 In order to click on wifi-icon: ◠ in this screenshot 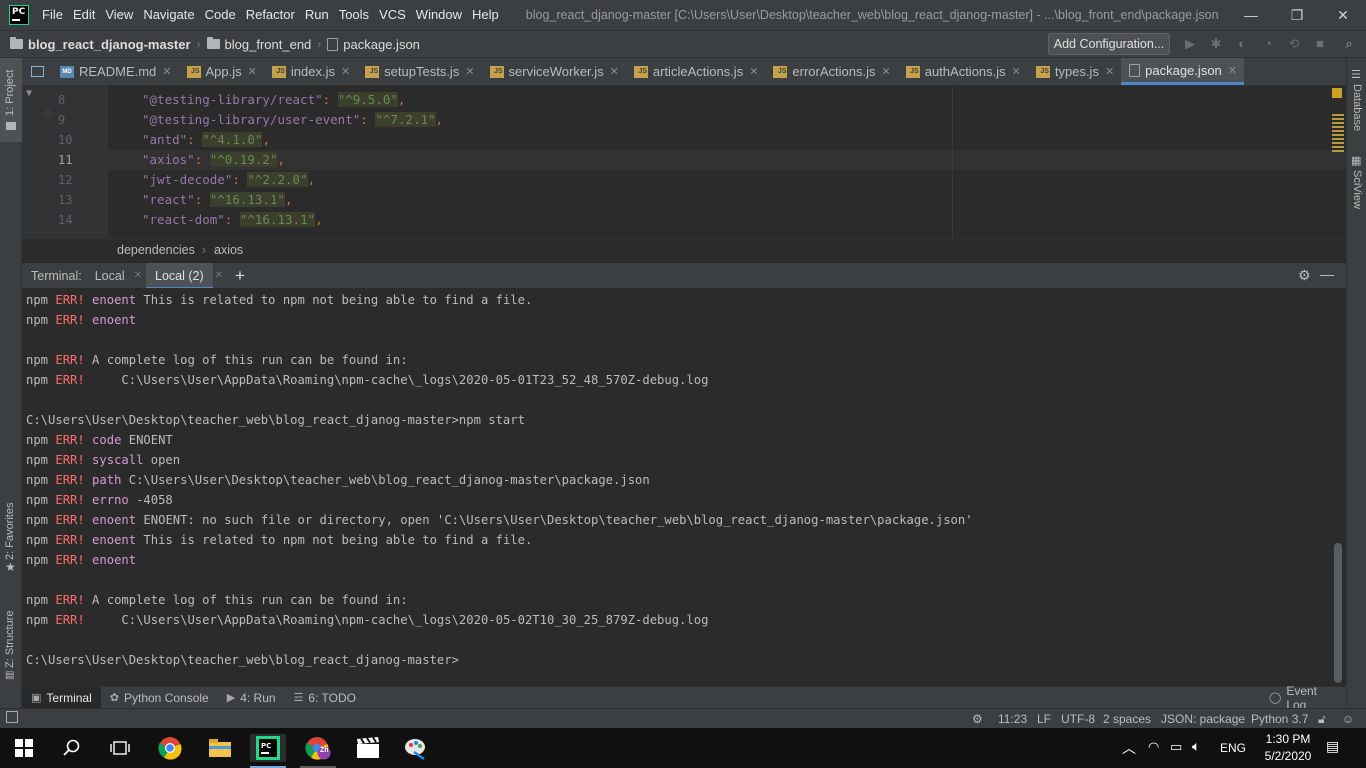, I will do `click(1153, 747)`.